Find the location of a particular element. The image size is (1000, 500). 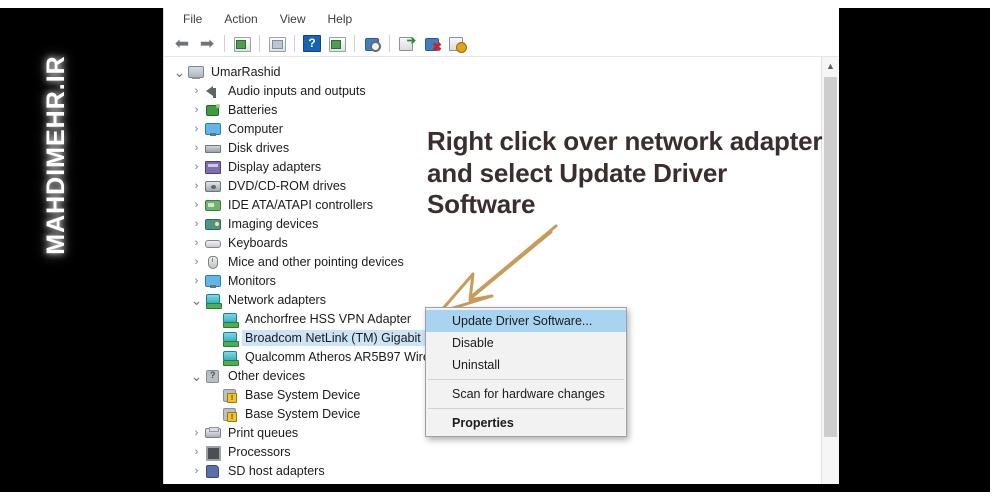

letterbox-band-right is located at coordinates (995, 250).